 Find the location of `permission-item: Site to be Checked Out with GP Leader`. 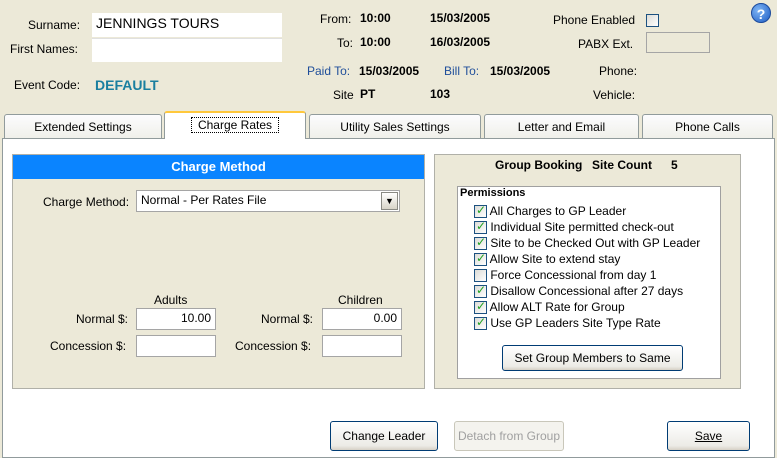

permission-item: Site to be Checked Out with GP Leader is located at coordinates (587, 243).